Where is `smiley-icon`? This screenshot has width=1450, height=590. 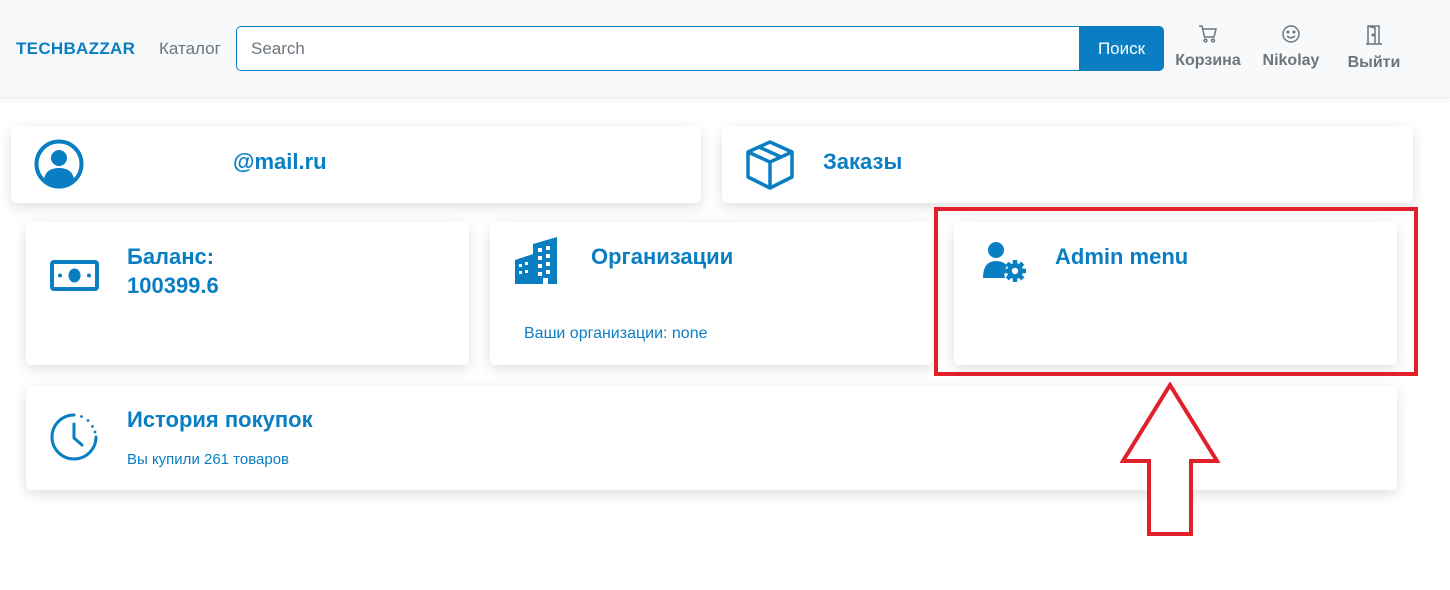 smiley-icon is located at coordinates (1291, 34).